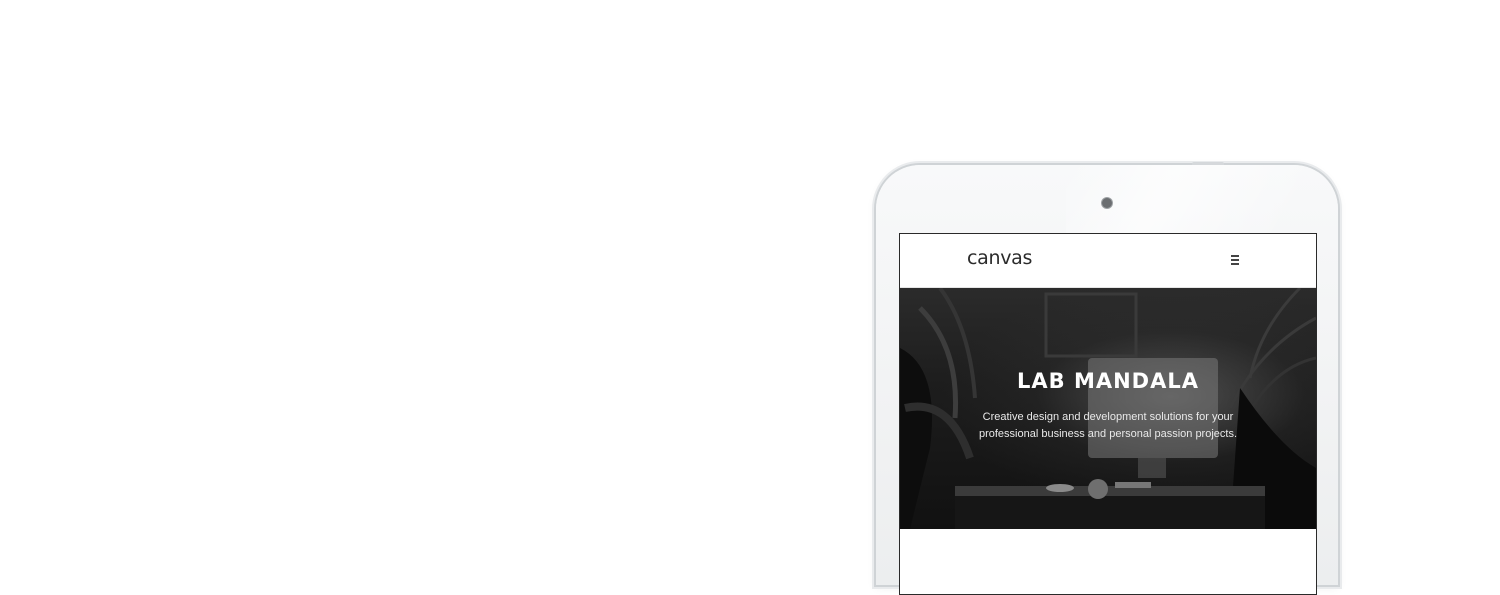  What do you see at coordinates (1108, 261) in the screenshot?
I see `site-header: canvas` at bounding box center [1108, 261].